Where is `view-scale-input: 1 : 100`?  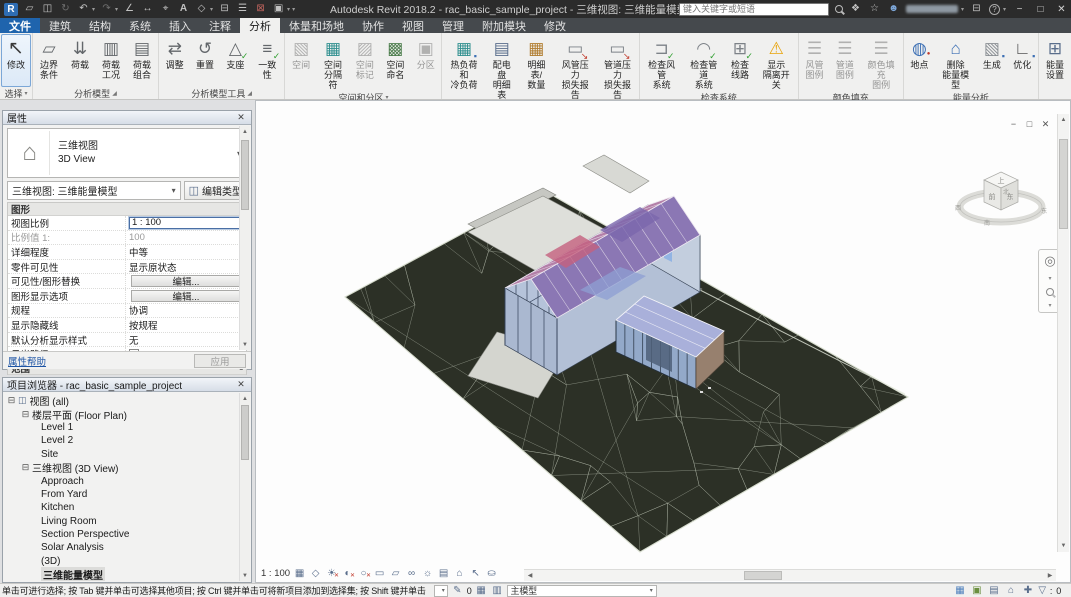 view-scale-input: 1 : 100 is located at coordinates (186, 223).